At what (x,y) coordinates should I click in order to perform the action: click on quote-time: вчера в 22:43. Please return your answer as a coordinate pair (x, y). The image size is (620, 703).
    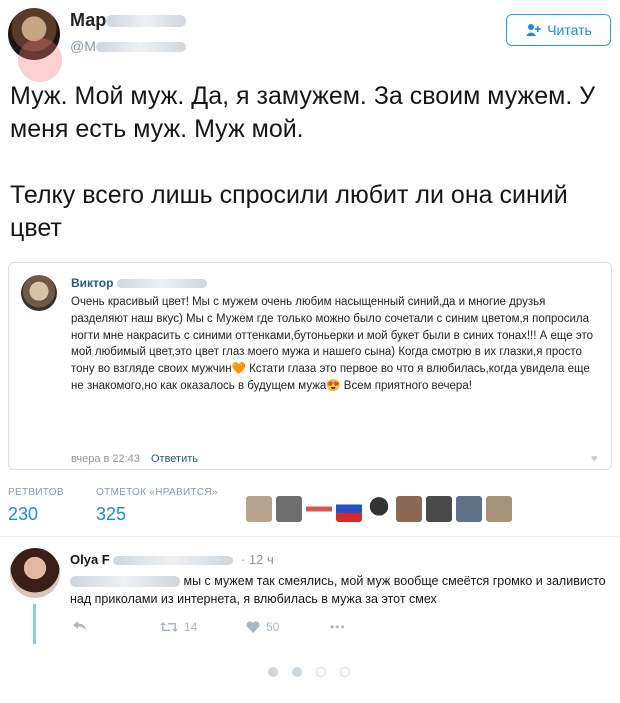
    Looking at the image, I should click on (105, 459).